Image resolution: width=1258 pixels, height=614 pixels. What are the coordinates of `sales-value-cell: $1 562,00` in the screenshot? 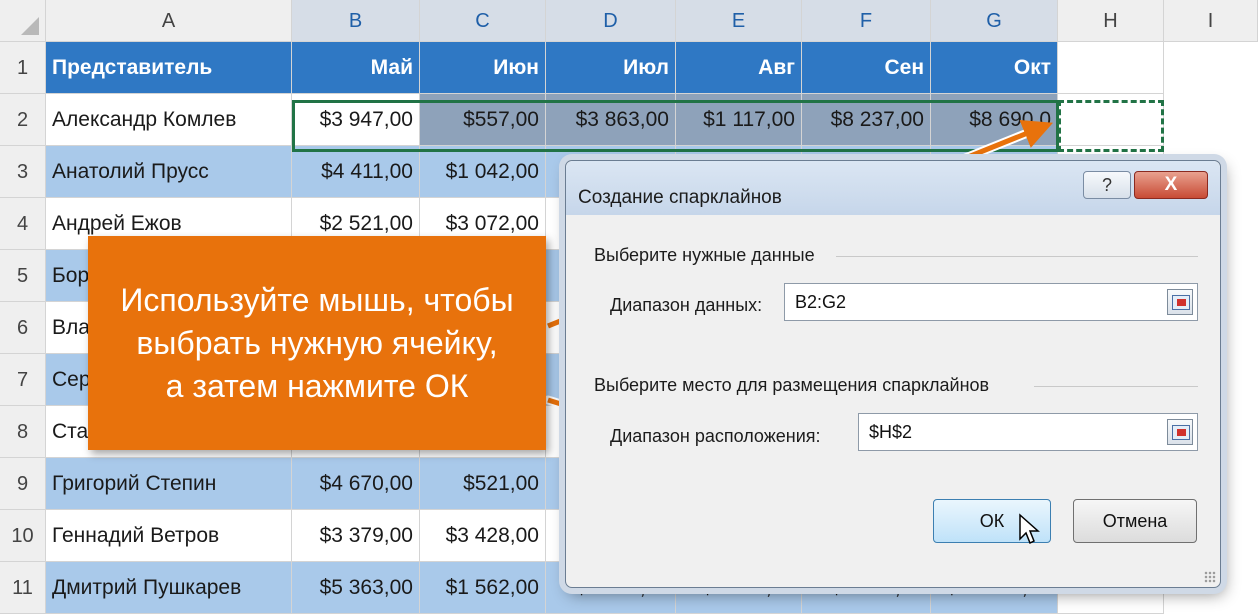 It's located at (483, 588).